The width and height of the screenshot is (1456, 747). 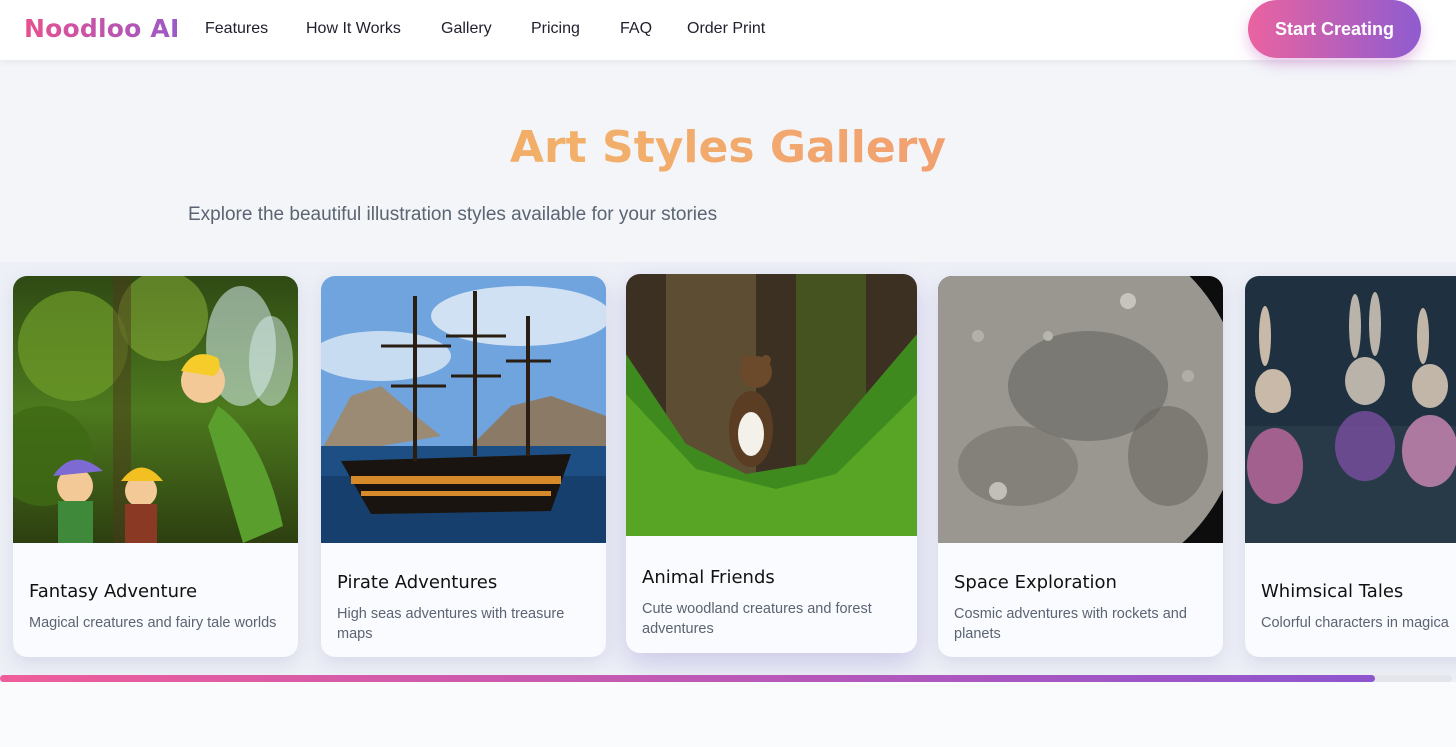 I want to click on gallery-title: Art Styles Gallery, so click(x=728, y=147).